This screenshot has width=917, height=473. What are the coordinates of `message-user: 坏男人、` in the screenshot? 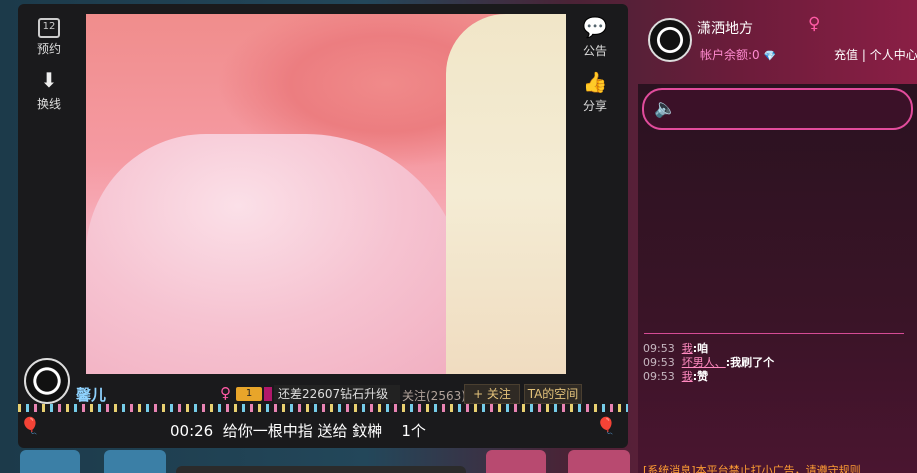 It's located at (704, 362).